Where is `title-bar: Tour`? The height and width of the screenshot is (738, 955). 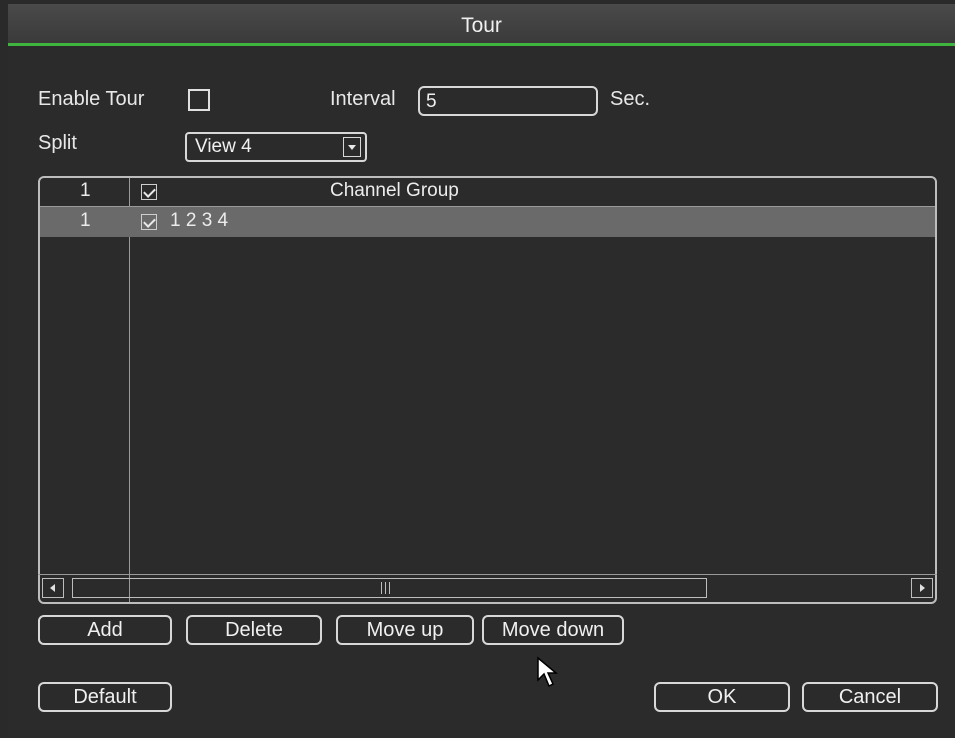
title-bar: Tour is located at coordinates (481, 25).